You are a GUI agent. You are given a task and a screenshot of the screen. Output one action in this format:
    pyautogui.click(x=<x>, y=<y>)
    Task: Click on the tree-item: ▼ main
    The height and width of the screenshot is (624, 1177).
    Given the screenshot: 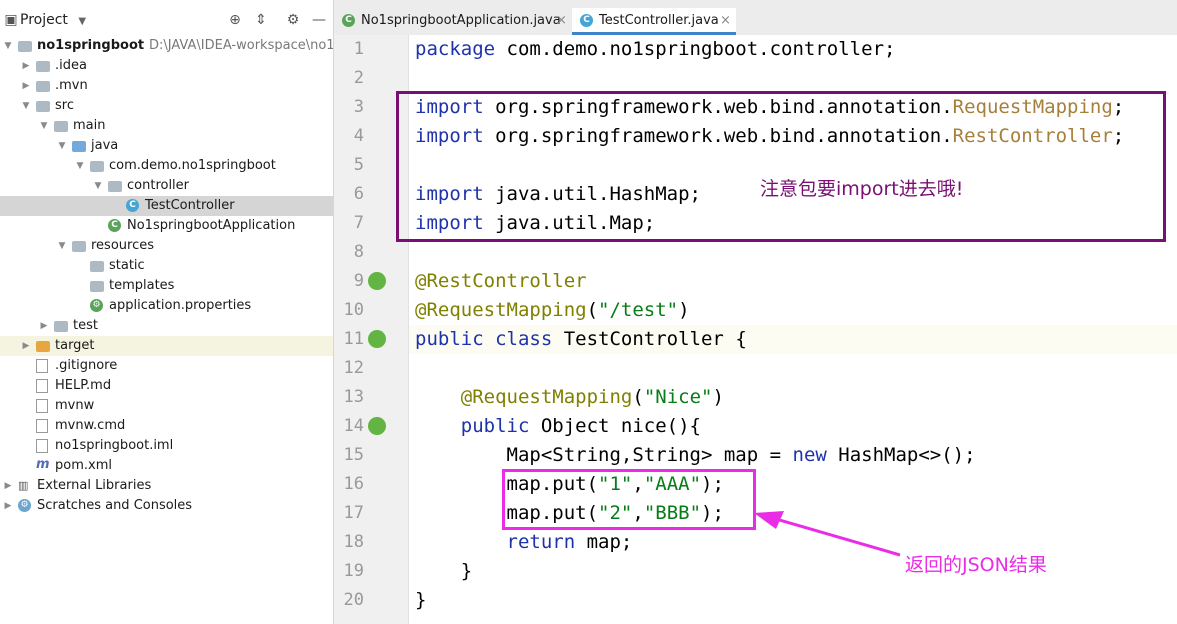 What is the action you would take?
    pyautogui.click(x=166, y=126)
    